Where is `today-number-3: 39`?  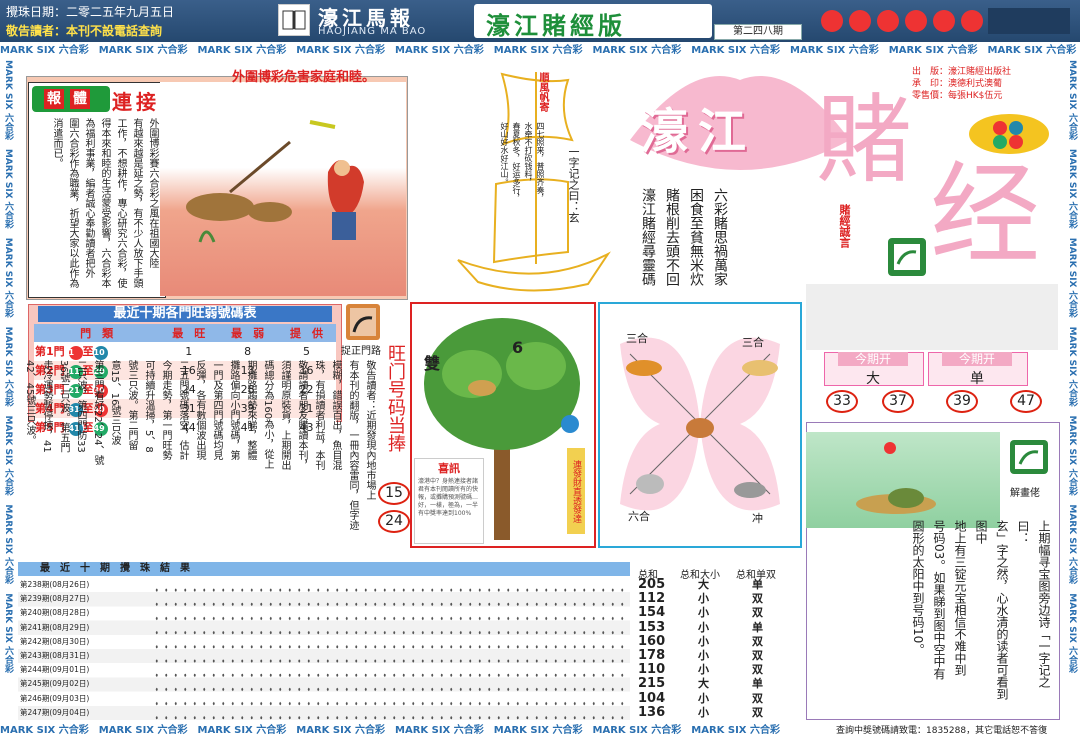 today-number-3: 39 is located at coordinates (962, 401).